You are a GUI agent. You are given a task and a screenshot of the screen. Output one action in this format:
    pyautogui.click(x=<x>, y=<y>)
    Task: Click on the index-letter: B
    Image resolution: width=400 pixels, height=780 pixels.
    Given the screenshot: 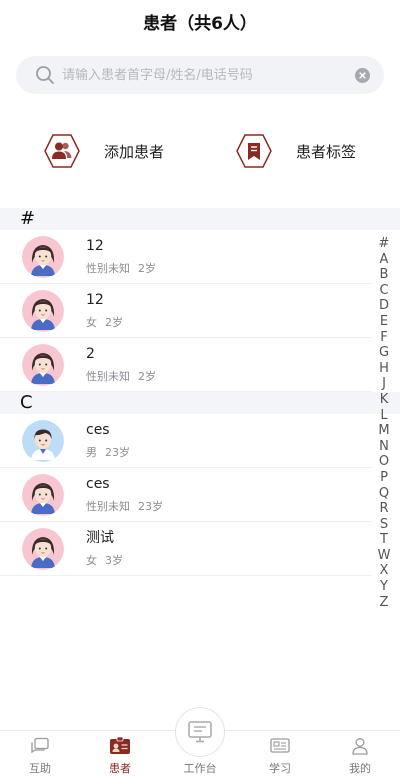 What is the action you would take?
    pyautogui.click(x=384, y=275)
    